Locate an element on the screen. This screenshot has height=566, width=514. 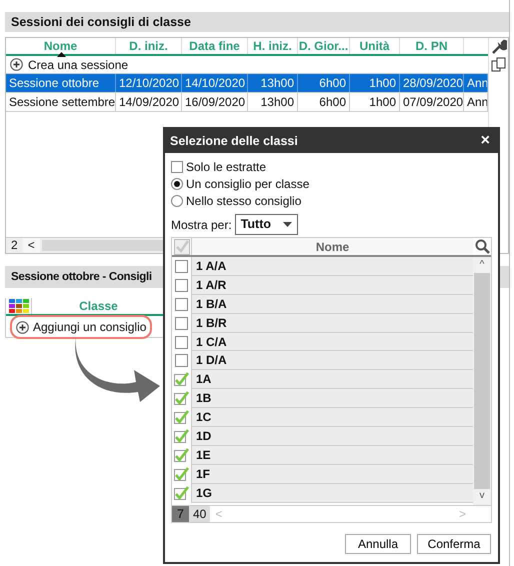
scroll-down-button: v is located at coordinates (482, 497).